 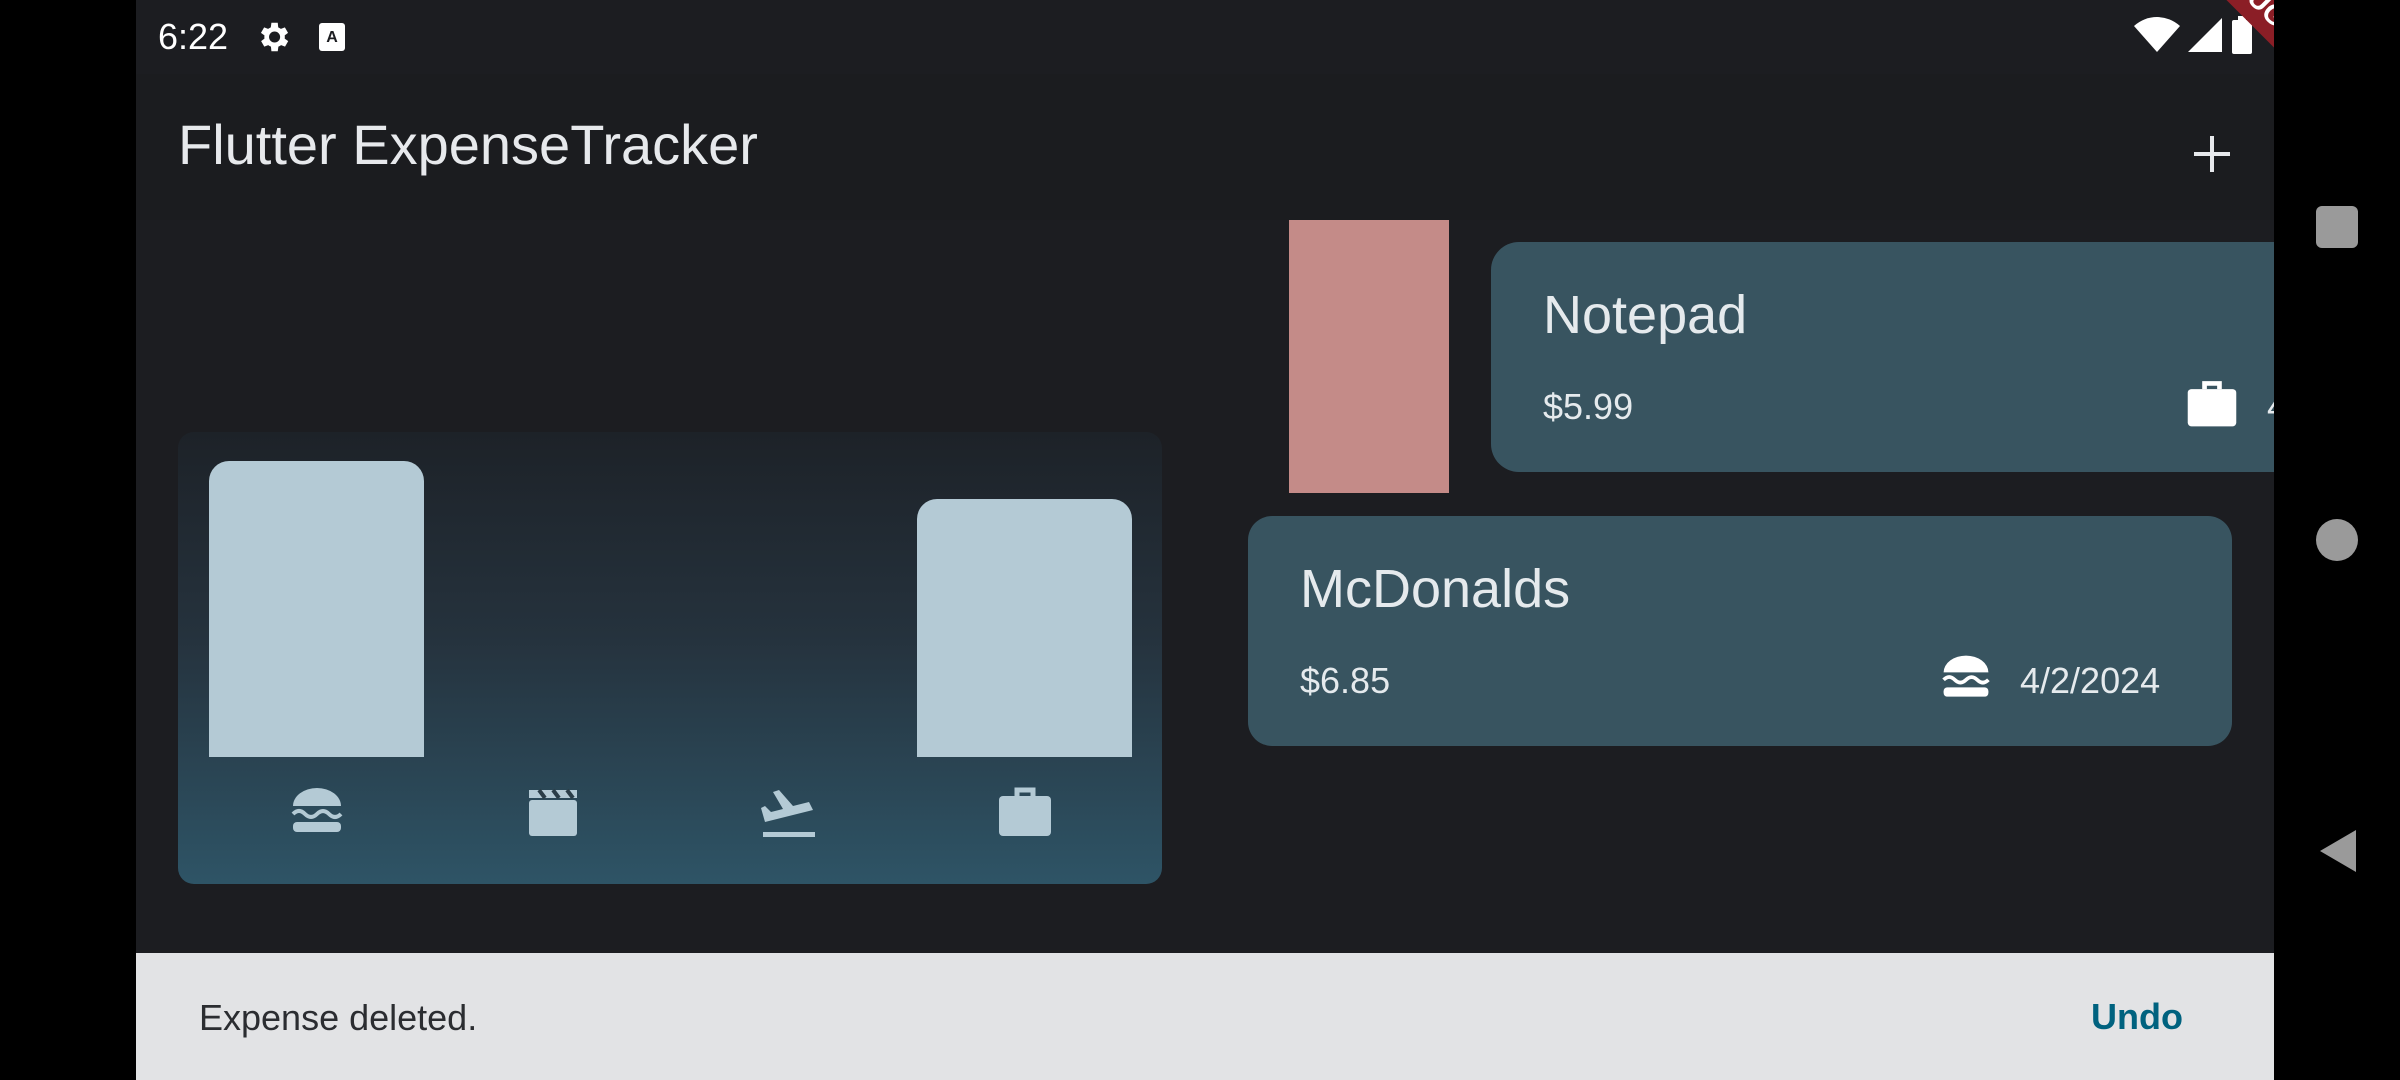 I want to click on system-nav-bar, so click(x=2337, y=540).